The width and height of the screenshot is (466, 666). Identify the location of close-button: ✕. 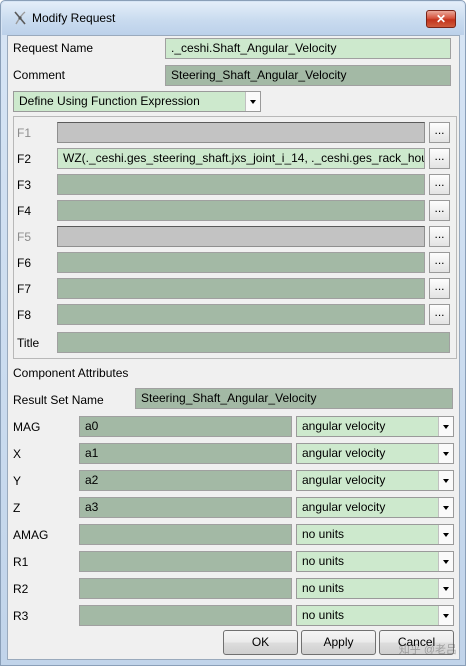
(441, 19).